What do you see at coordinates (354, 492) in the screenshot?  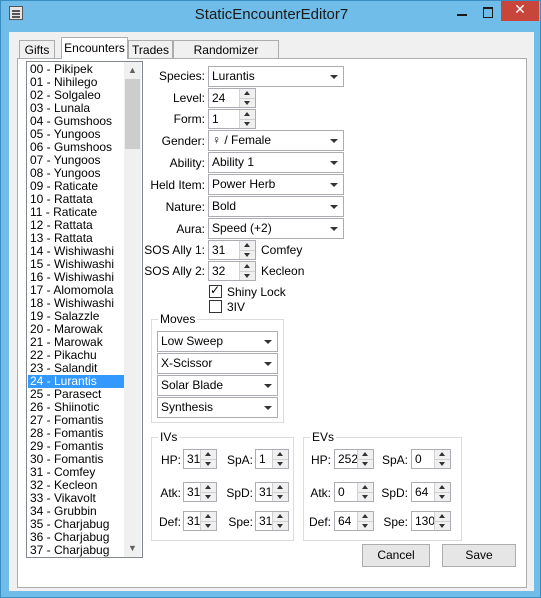 I see `ev-atk-stepper: 0` at bounding box center [354, 492].